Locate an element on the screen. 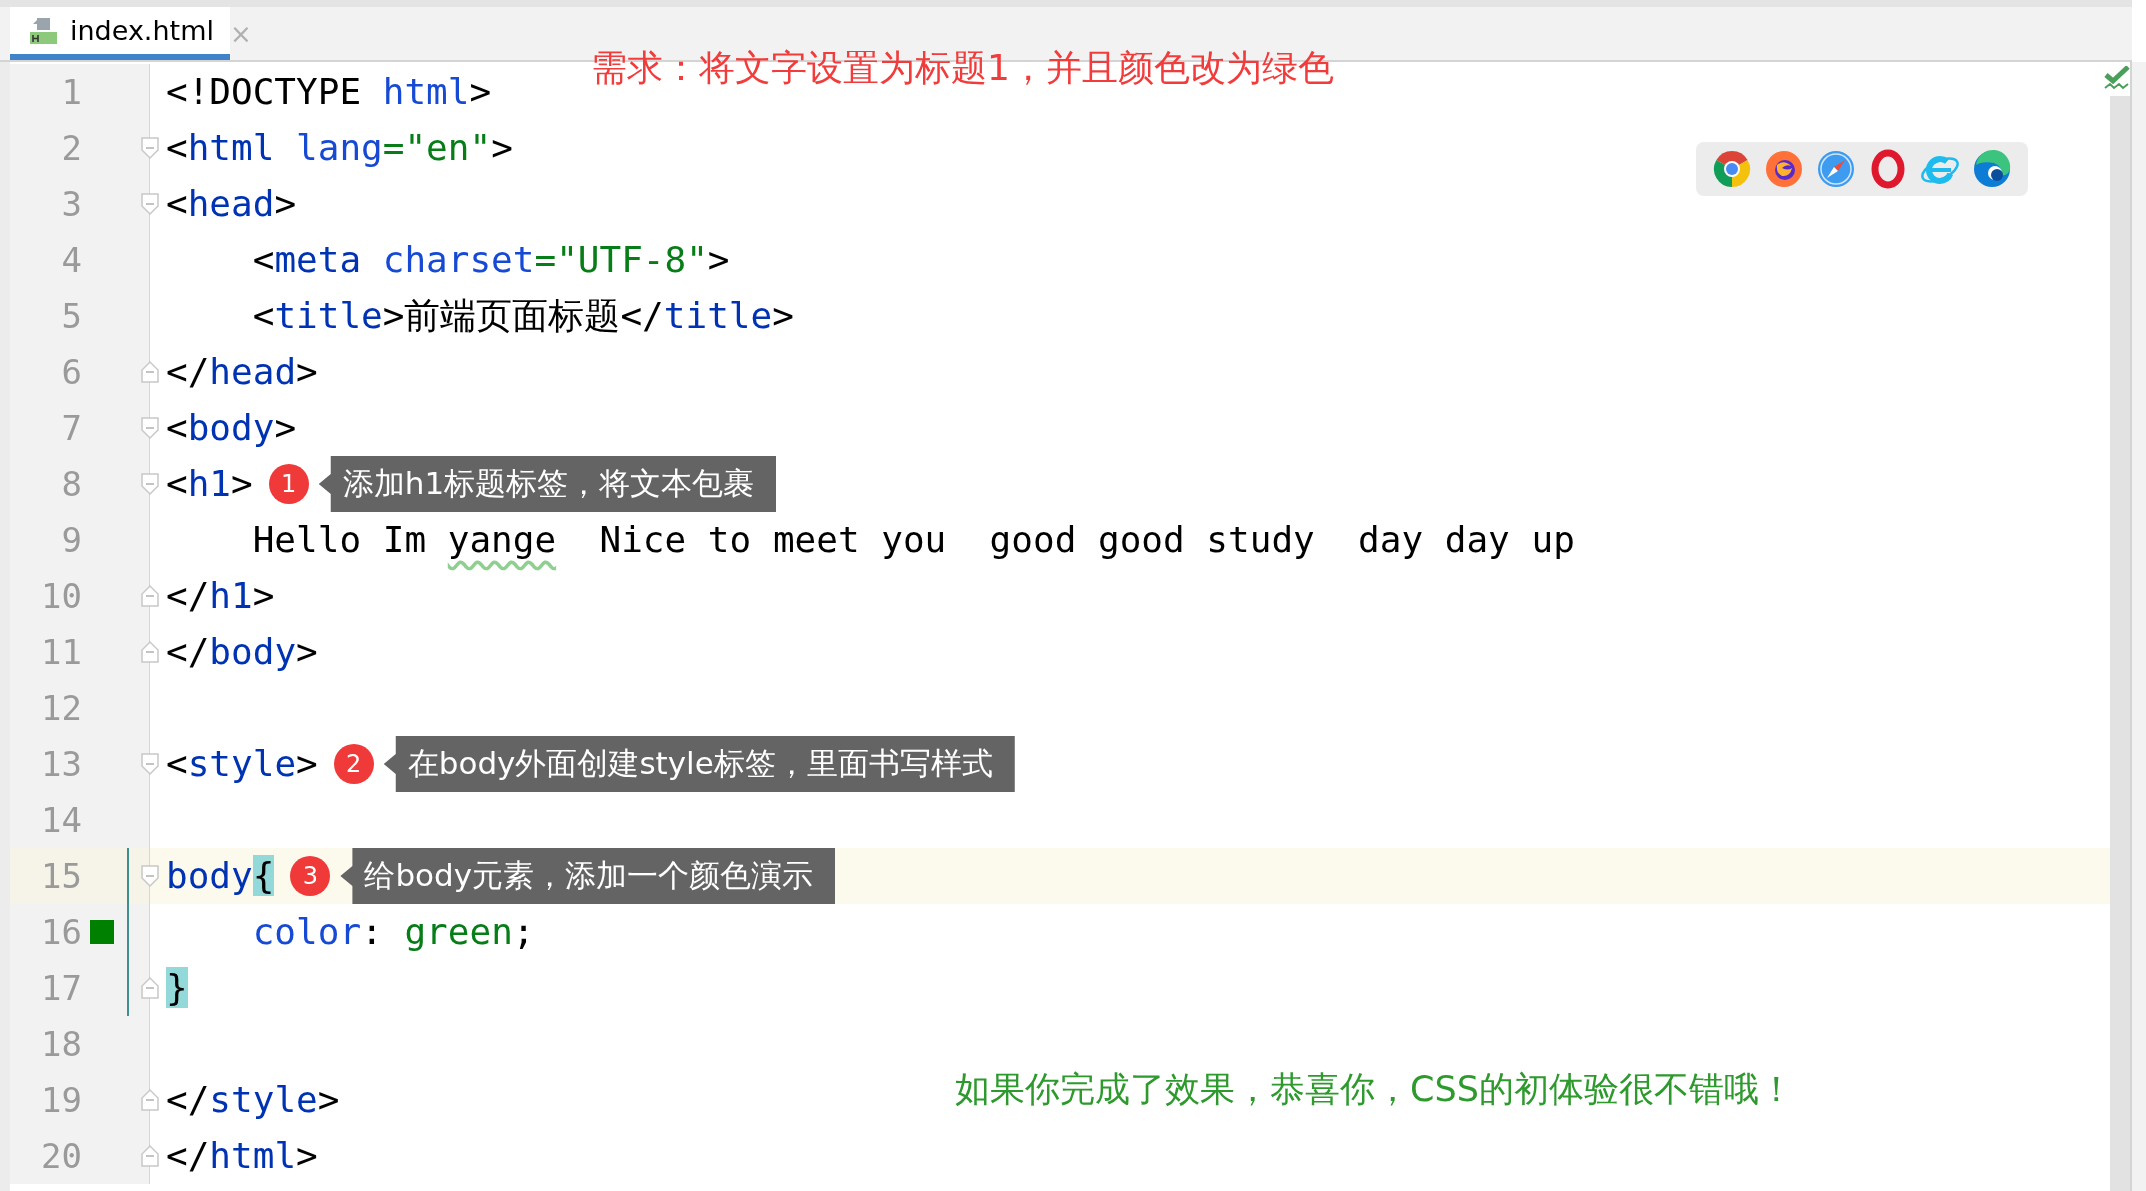 This screenshot has height=1191, width=2146. code-line: Hello Im yange Nice to meet you good good study day day up is located at coordinates (913, 540).